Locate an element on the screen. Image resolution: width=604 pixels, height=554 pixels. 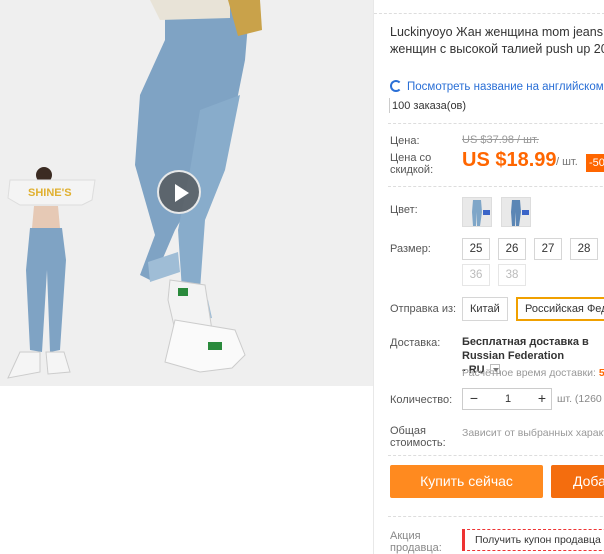
size-option: 27 is located at coordinates (548, 249).